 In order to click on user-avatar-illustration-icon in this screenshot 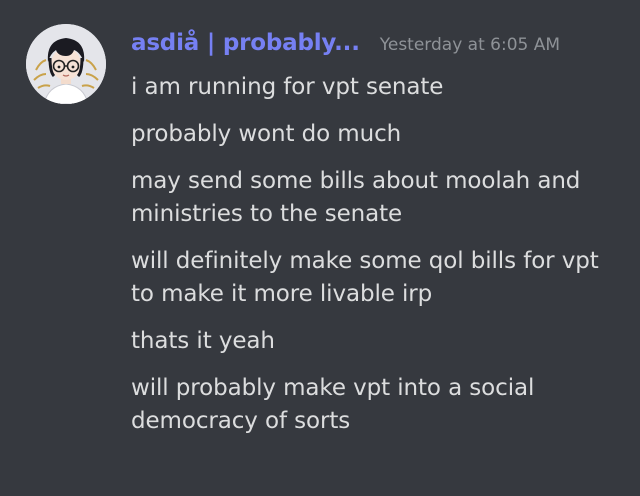, I will do `click(66, 64)`.